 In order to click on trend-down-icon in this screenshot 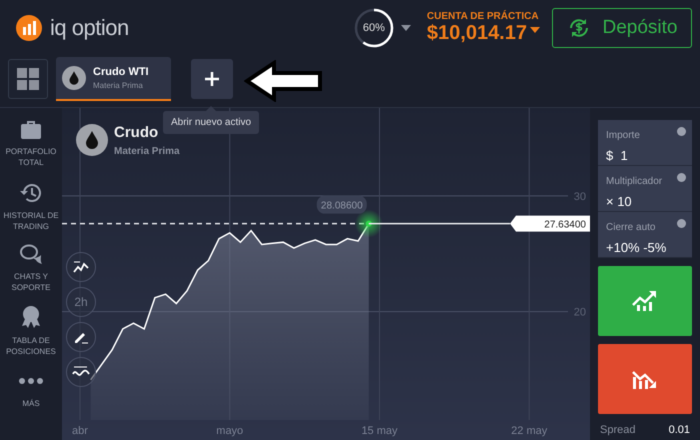, I will do `click(645, 379)`.